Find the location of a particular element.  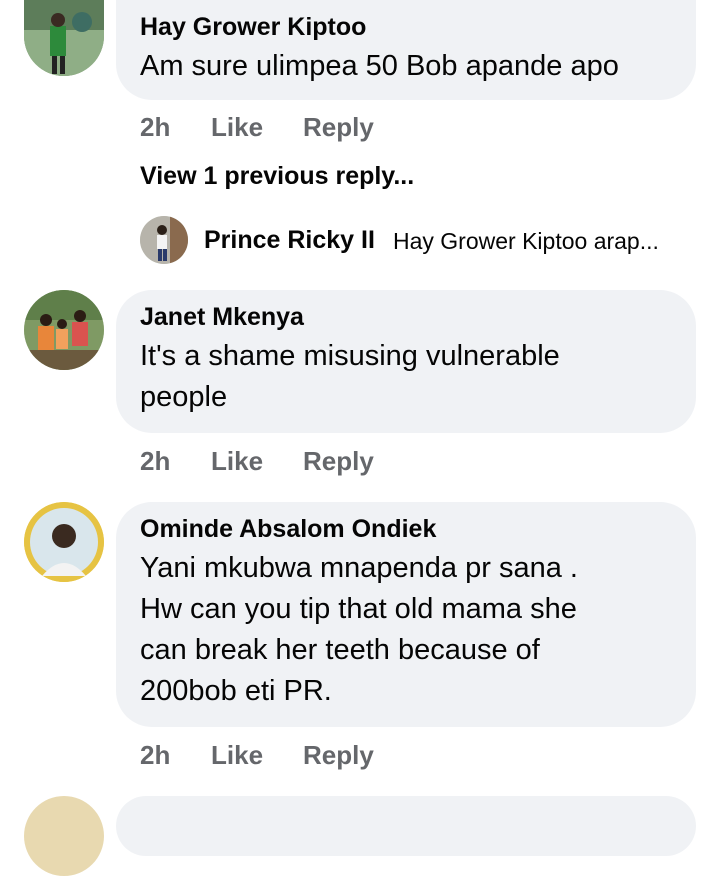

comment-text: Am sure ulimpea 50 Bob apande apo is located at coordinates (379, 66).